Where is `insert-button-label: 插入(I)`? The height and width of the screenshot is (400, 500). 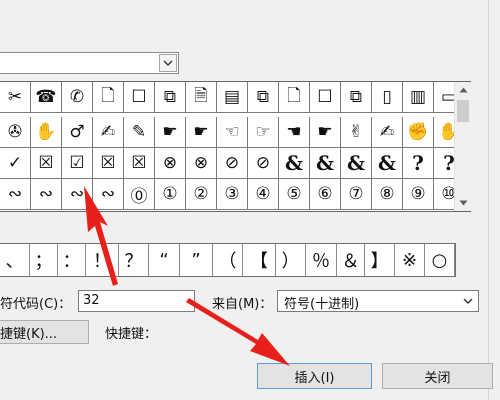 insert-button-label: 插入(I) is located at coordinates (314, 378).